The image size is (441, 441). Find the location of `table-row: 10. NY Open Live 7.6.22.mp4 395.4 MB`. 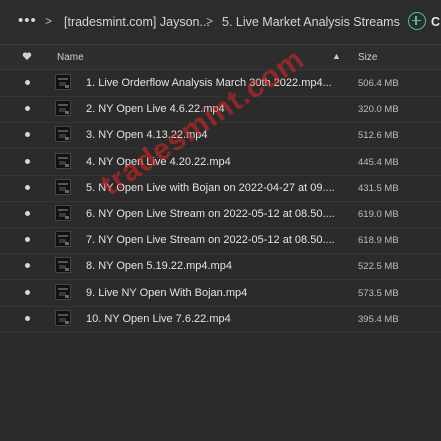

table-row: 10. NY Open Live 7.6.22.mp4 395.4 MB is located at coordinates (220, 319).